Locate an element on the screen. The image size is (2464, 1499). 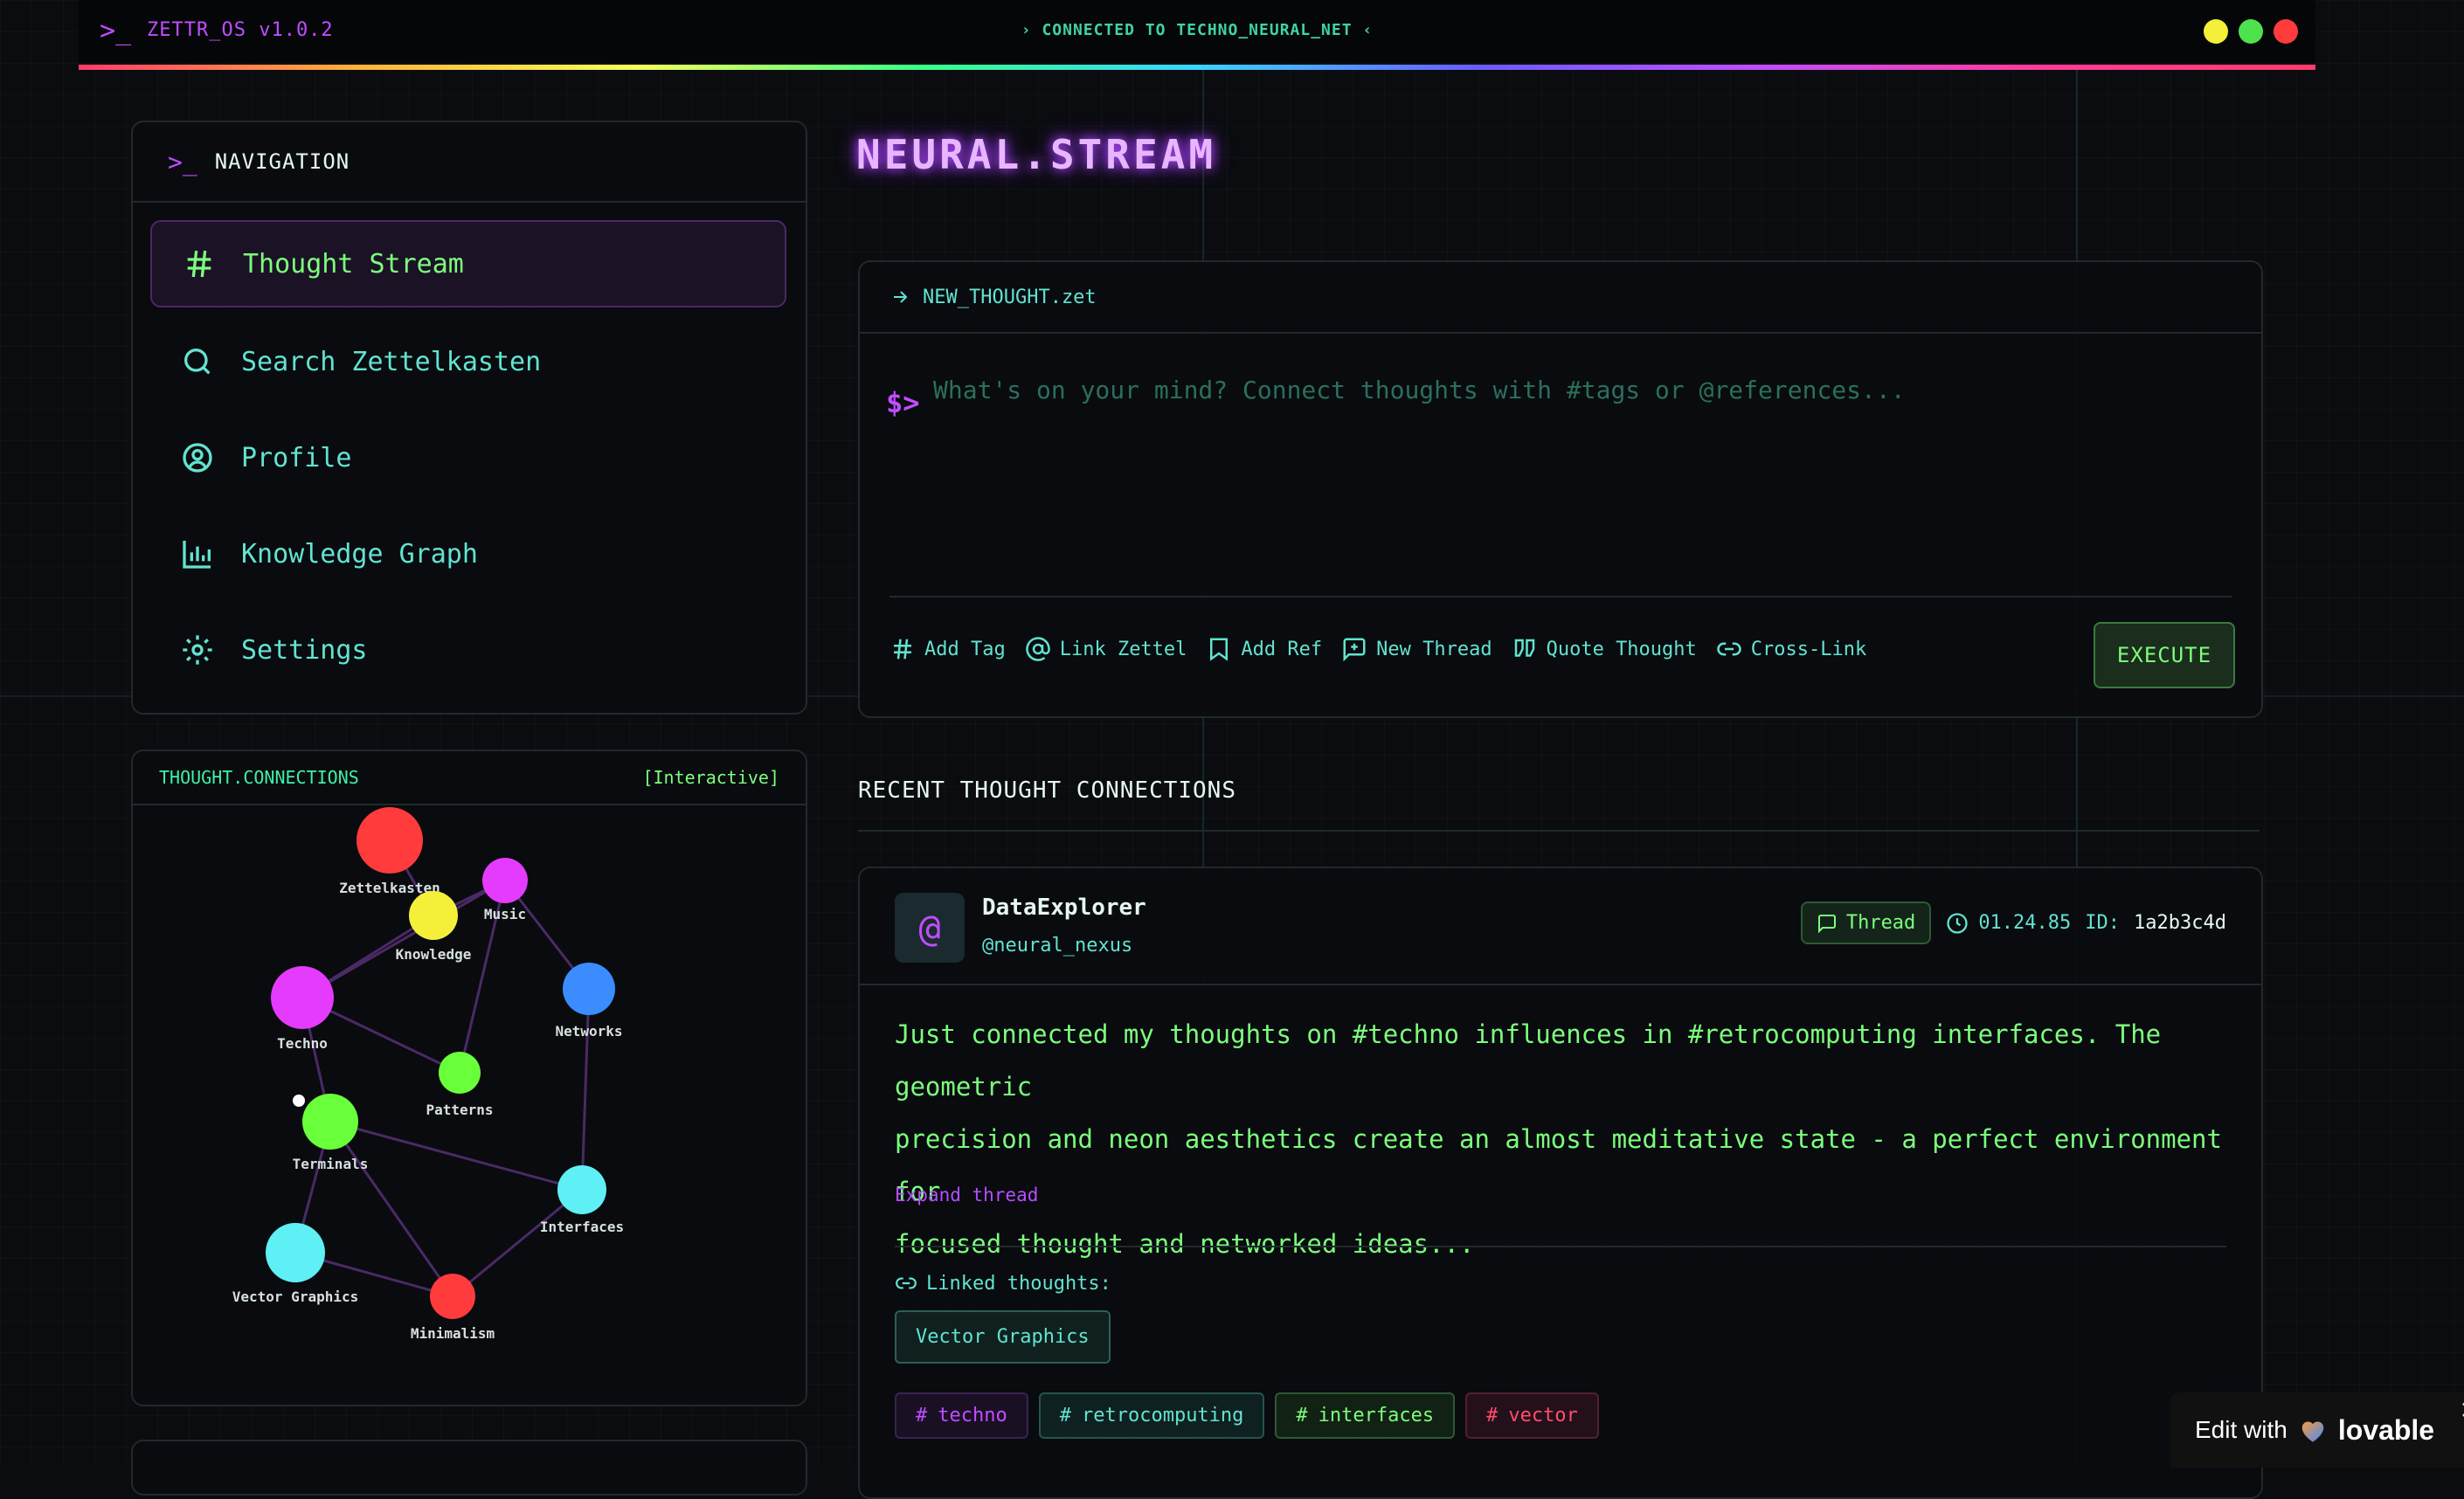
post-username: DataExplorer is located at coordinates (1064, 908).